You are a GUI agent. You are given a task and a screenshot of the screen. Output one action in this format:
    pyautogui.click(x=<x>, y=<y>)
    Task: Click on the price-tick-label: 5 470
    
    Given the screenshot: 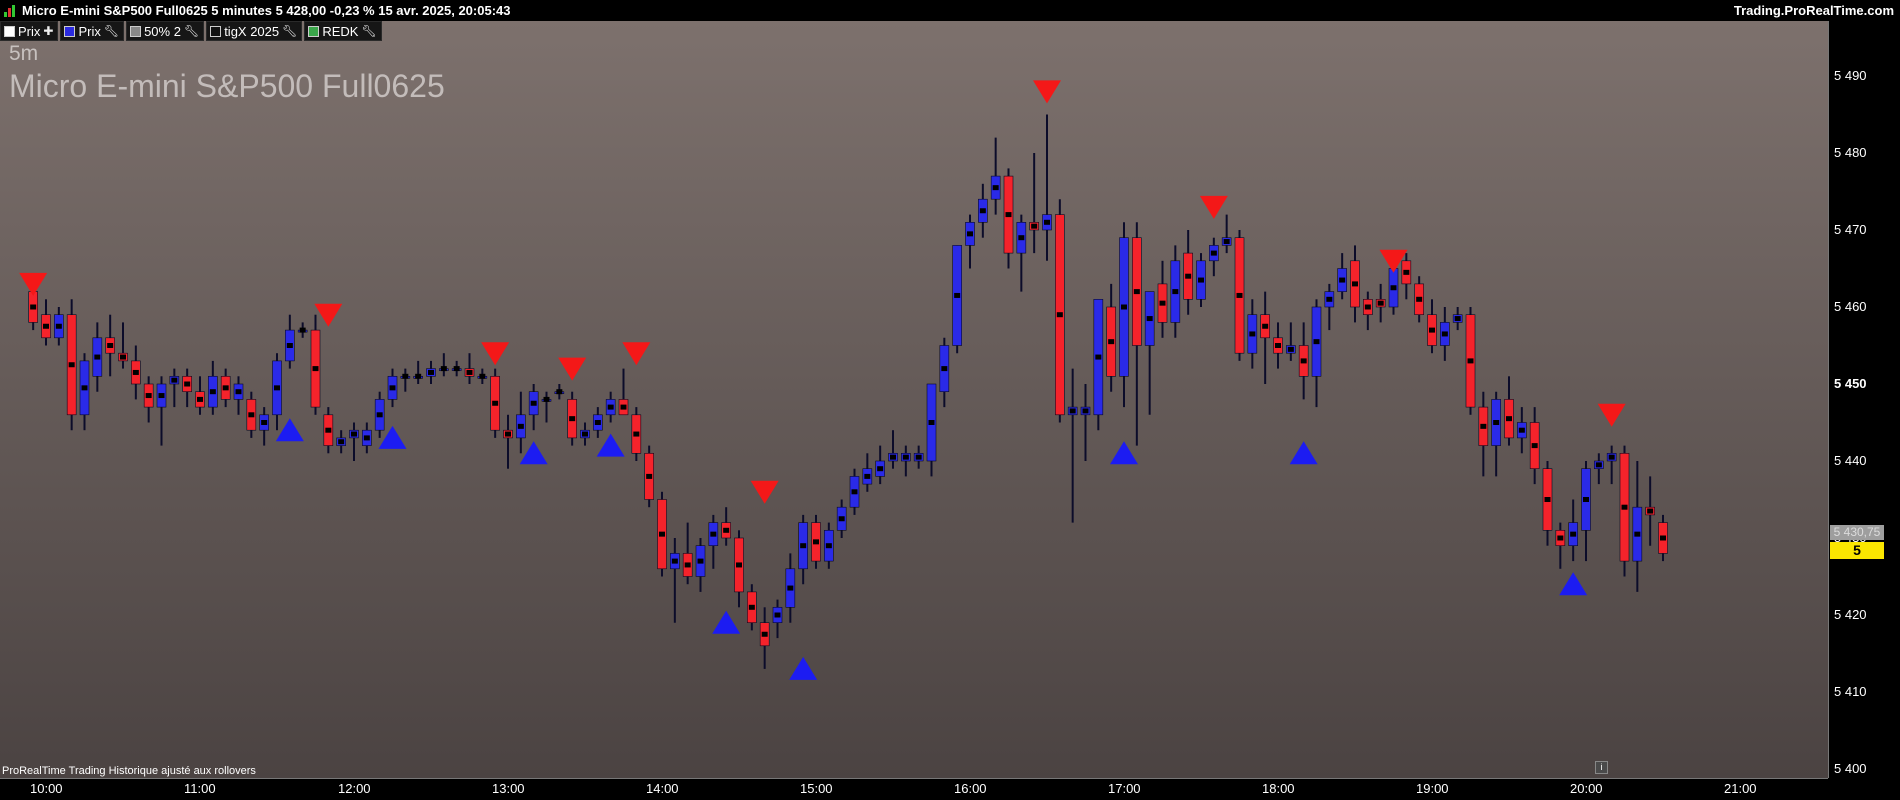 What is the action you would take?
    pyautogui.click(x=1850, y=229)
    